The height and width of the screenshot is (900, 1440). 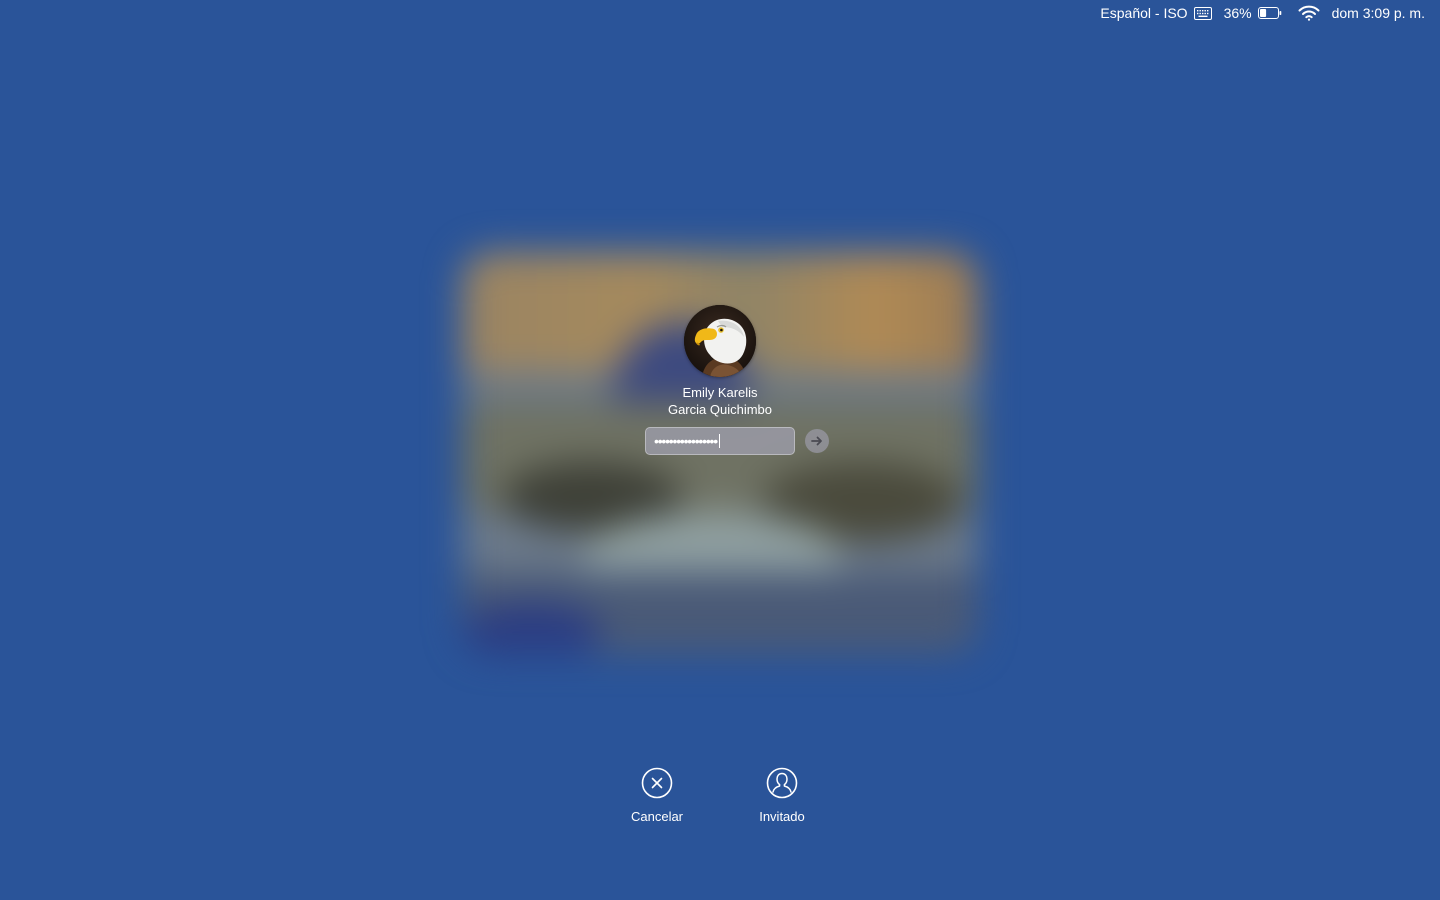 I want to click on text-caret, so click(x=719, y=441).